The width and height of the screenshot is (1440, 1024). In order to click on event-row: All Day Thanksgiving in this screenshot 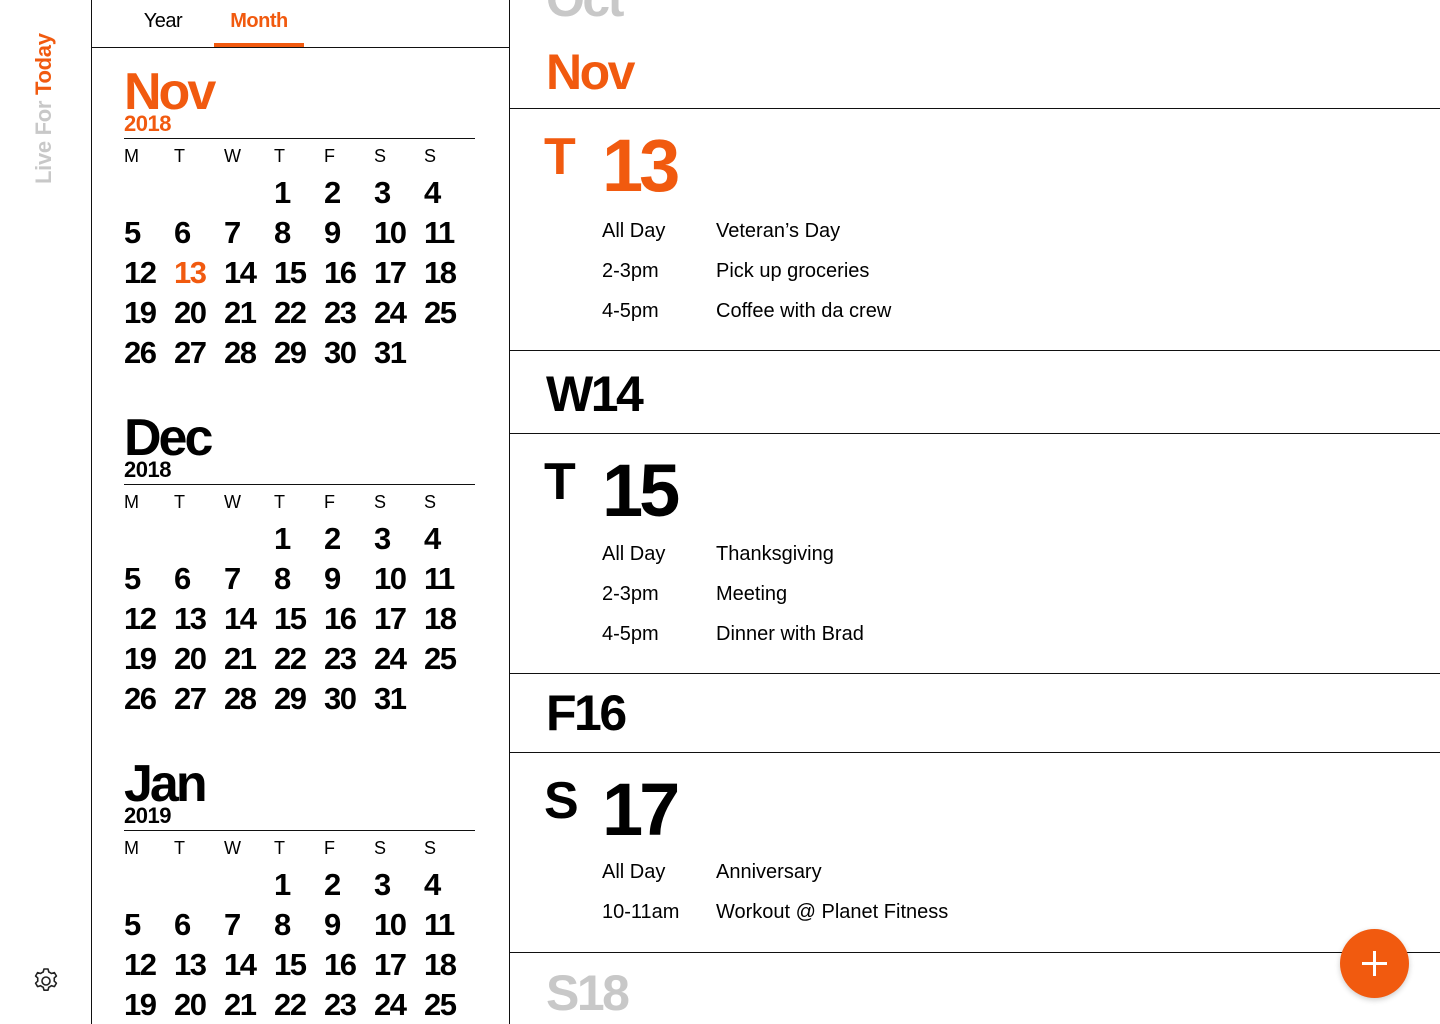, I will do `click(952, 554)`.